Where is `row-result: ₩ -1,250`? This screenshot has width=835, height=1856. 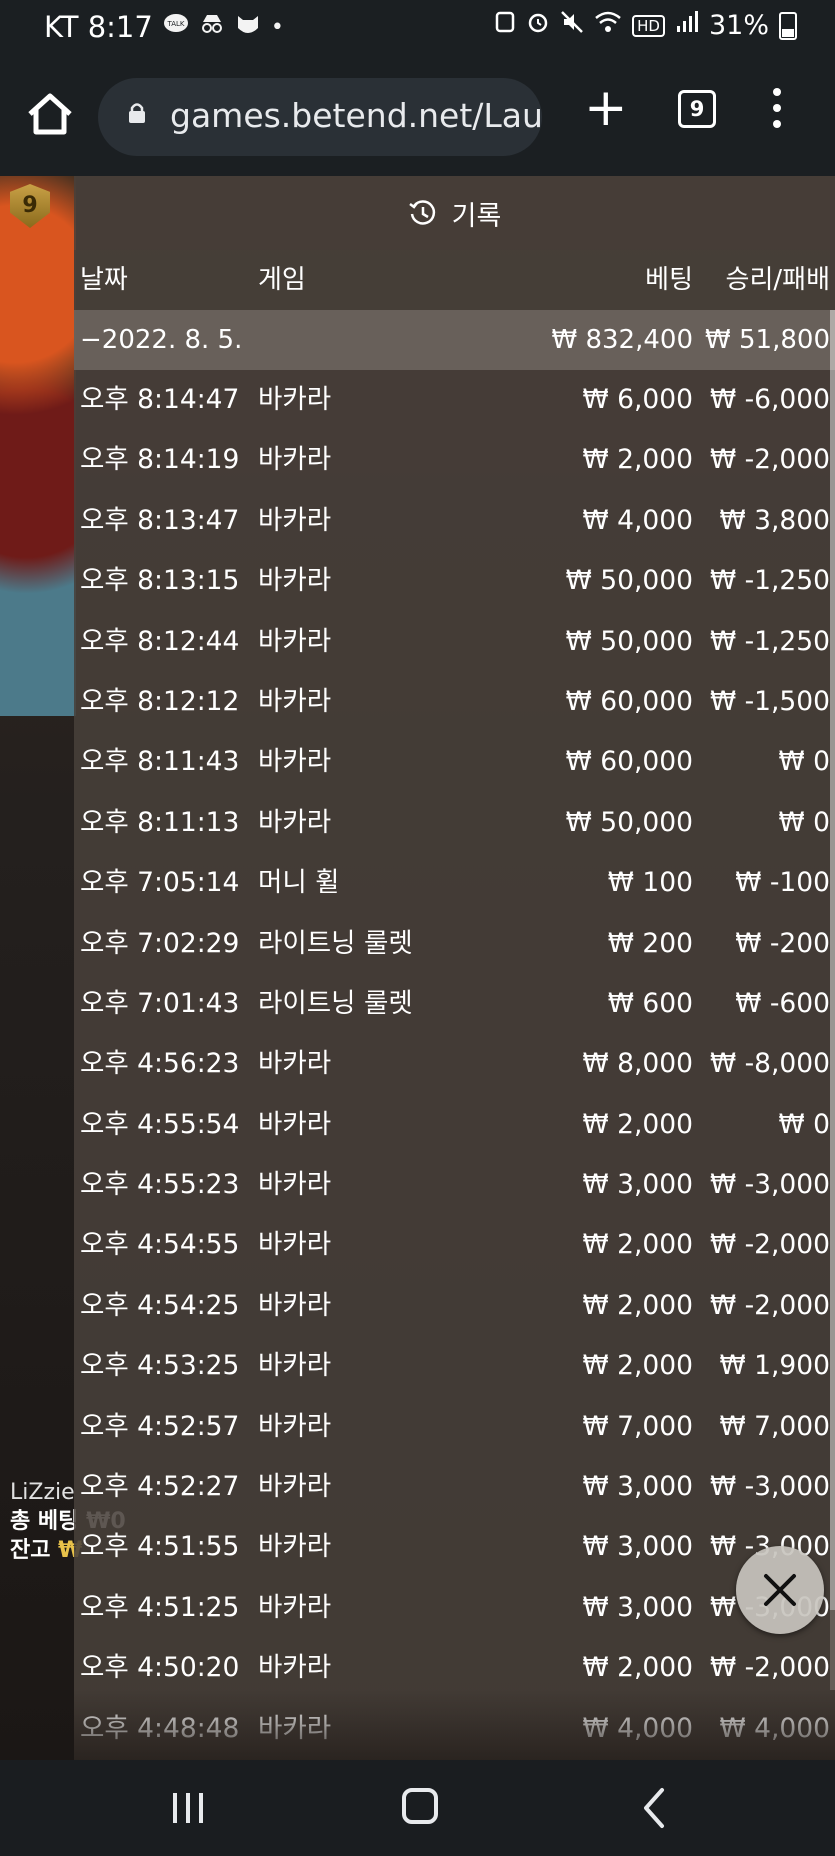
row-result: ₩ -1,250 is located at coordinates (769, 641).